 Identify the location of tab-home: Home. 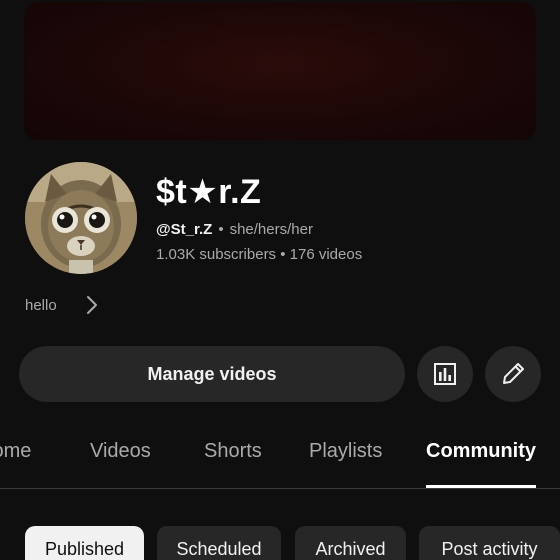
(19, 451).